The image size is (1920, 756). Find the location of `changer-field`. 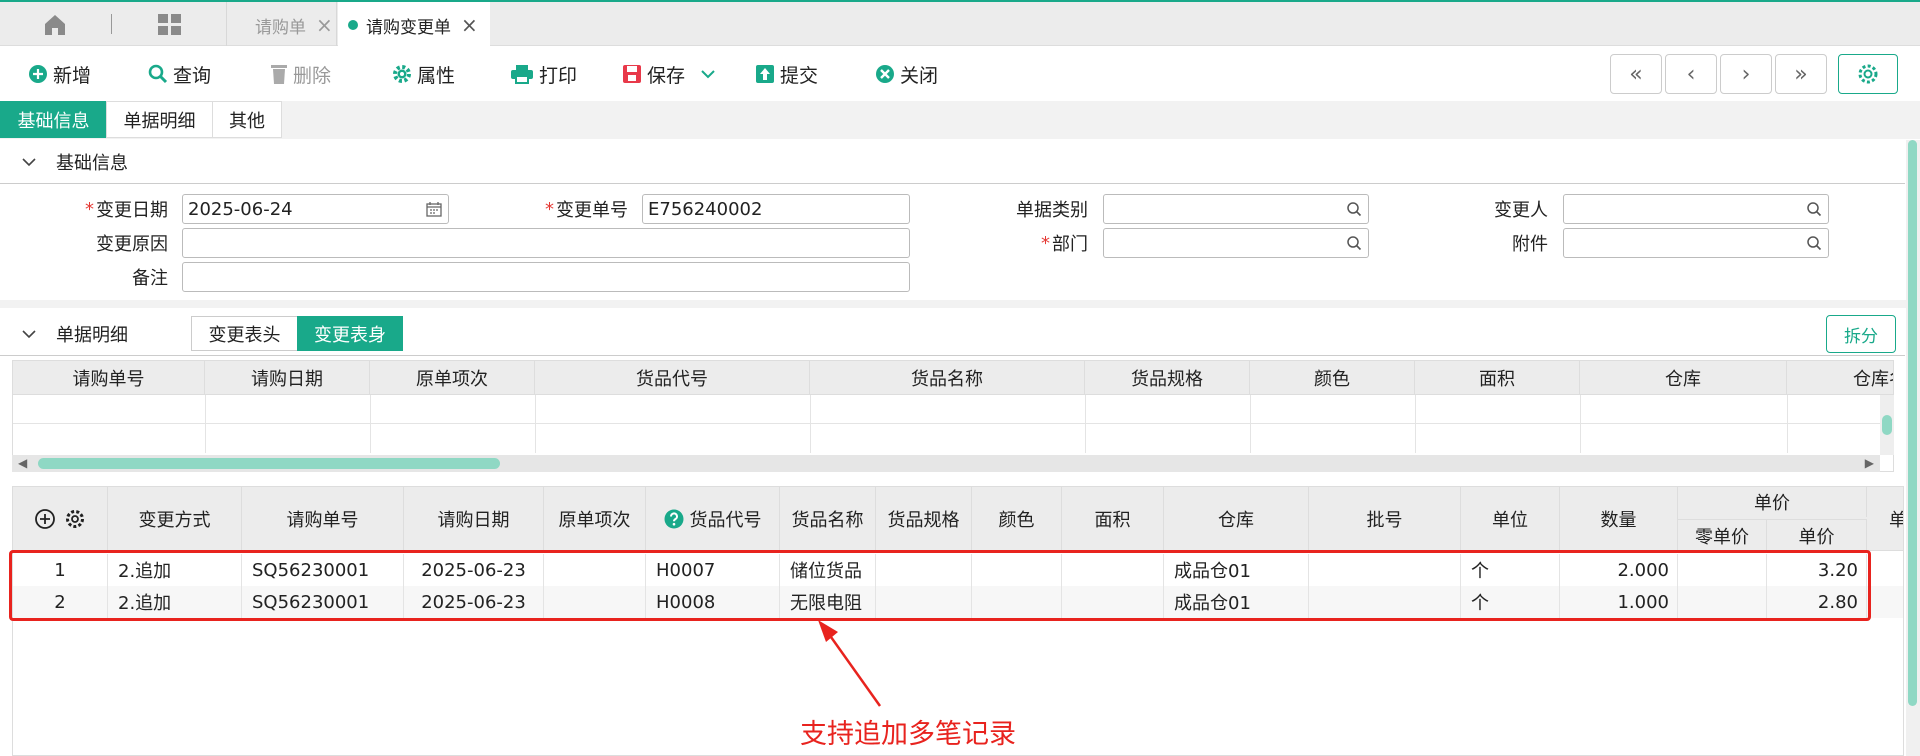

changer-field is located at coordinates (1696, 209).